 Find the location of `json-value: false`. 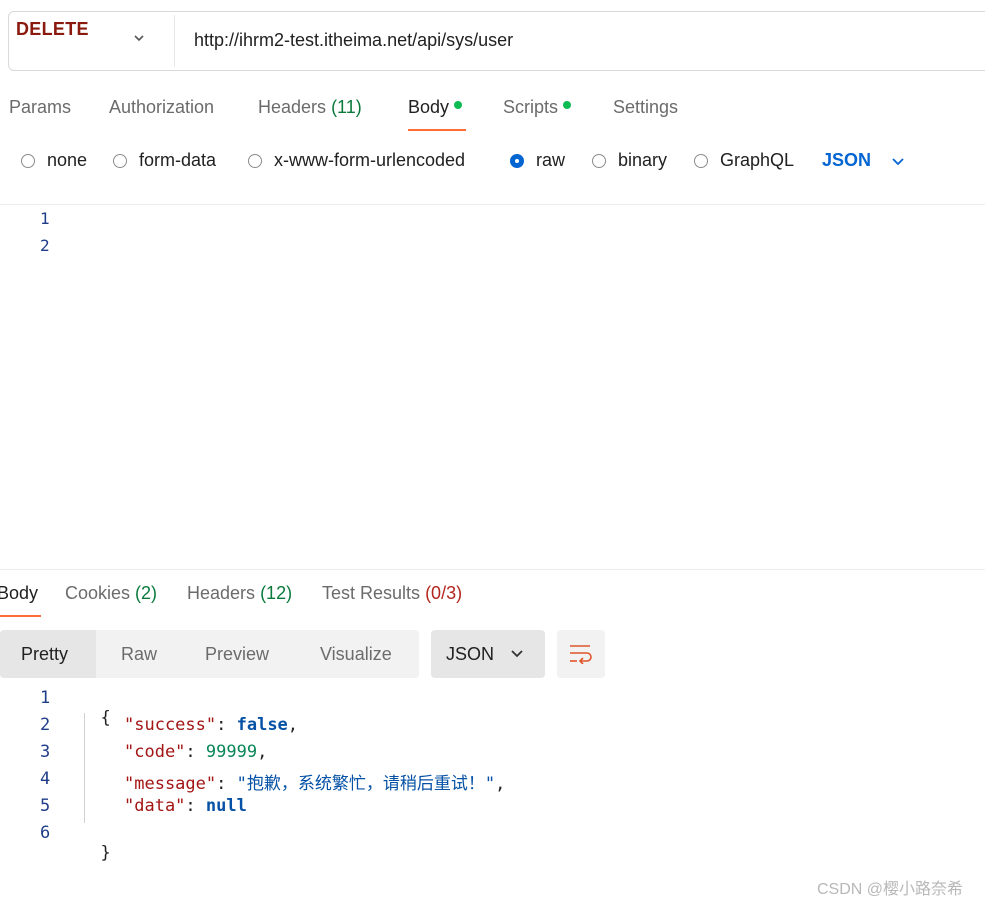

json-value: false is located at coordinates (262, 725).